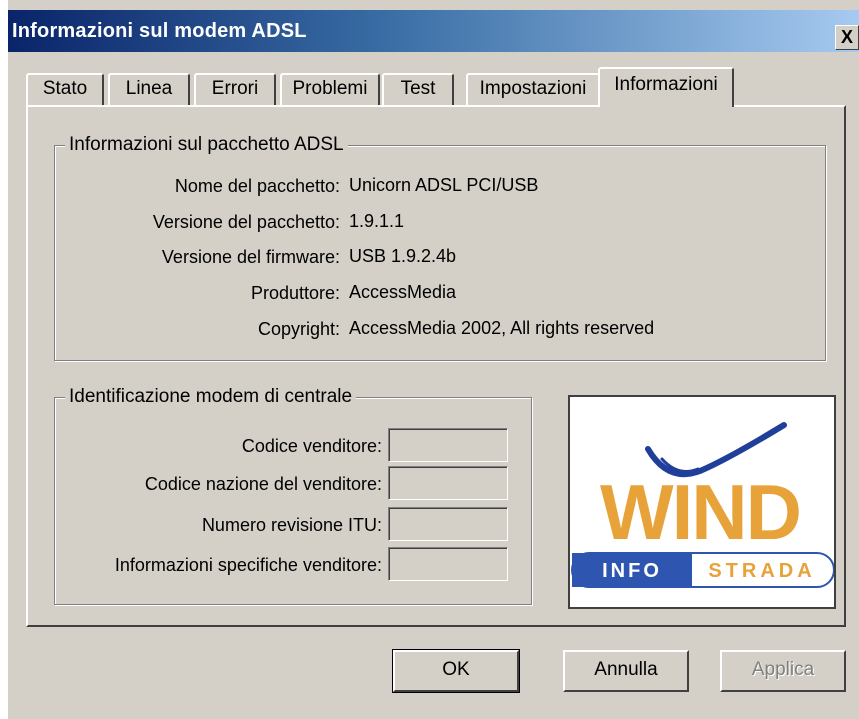 Image resolution: width=859 pixels, height=719 pixels. What do you see at coordinates (448, 564) in the screenshot?
I see `vendor-specific-info-field` at bounding box center [448, 564].